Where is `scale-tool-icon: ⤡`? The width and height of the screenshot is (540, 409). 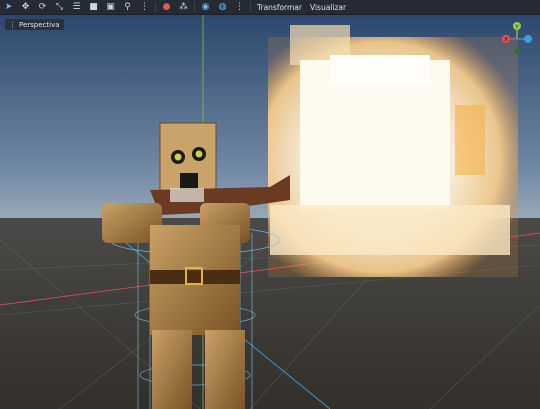 scale-tool-icon: ⤡ is located at coordinates (59, 7).